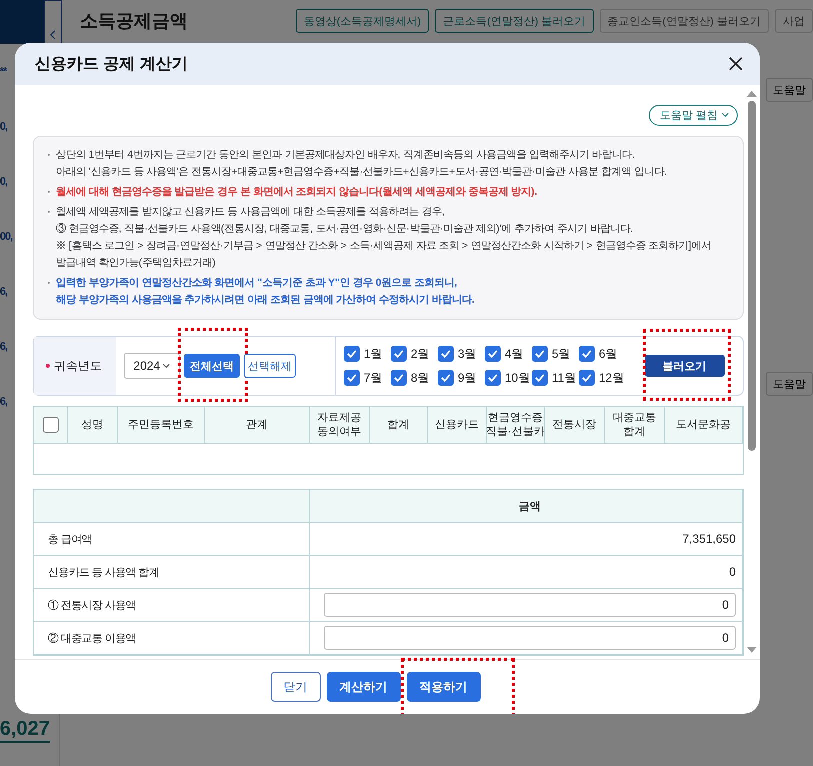  Describe the element at coordinates (602, 378) in the screenshot. I see `month-checkbox: 12월` at that location.